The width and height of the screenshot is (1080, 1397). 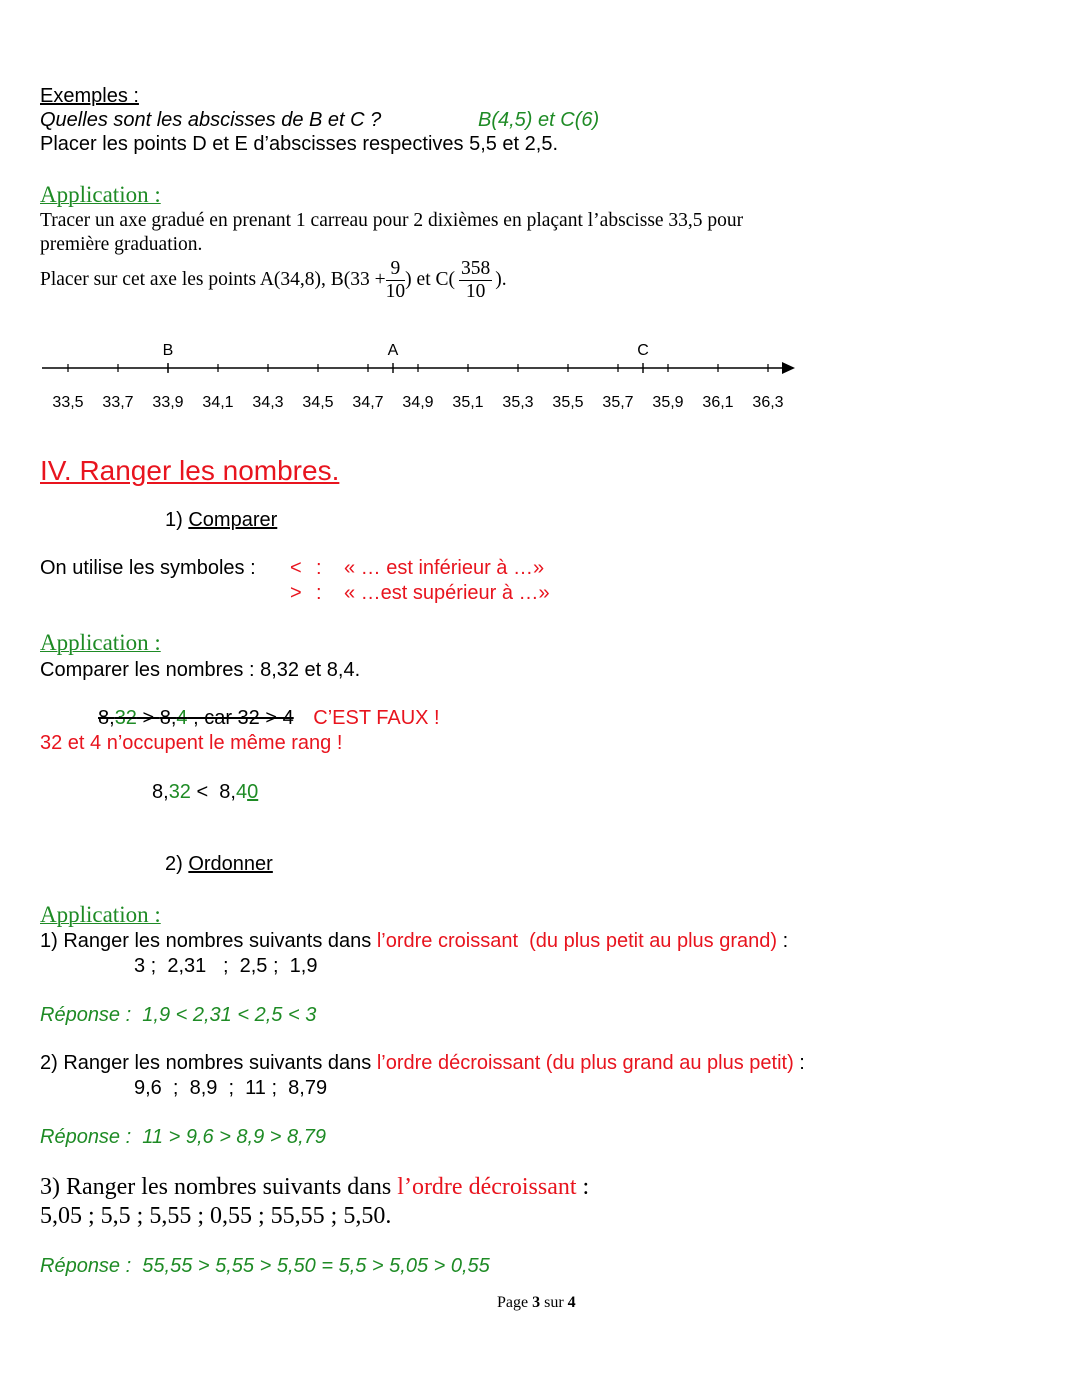 I want to click on line3-mid: ) et C(, so click(x=430, y=279).